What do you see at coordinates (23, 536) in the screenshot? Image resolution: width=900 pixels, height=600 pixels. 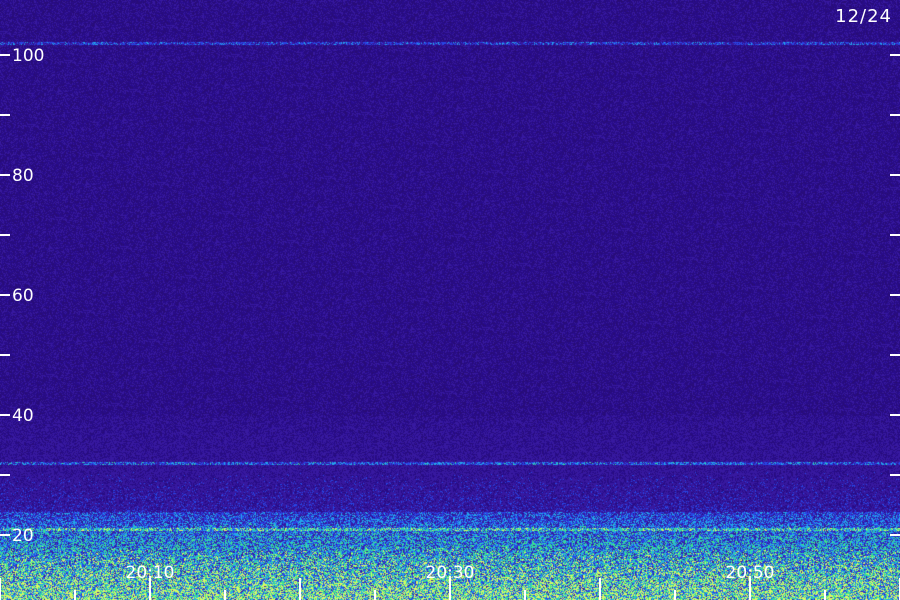 I see `y-tick-label: 20` at bounding box center [23, 536].